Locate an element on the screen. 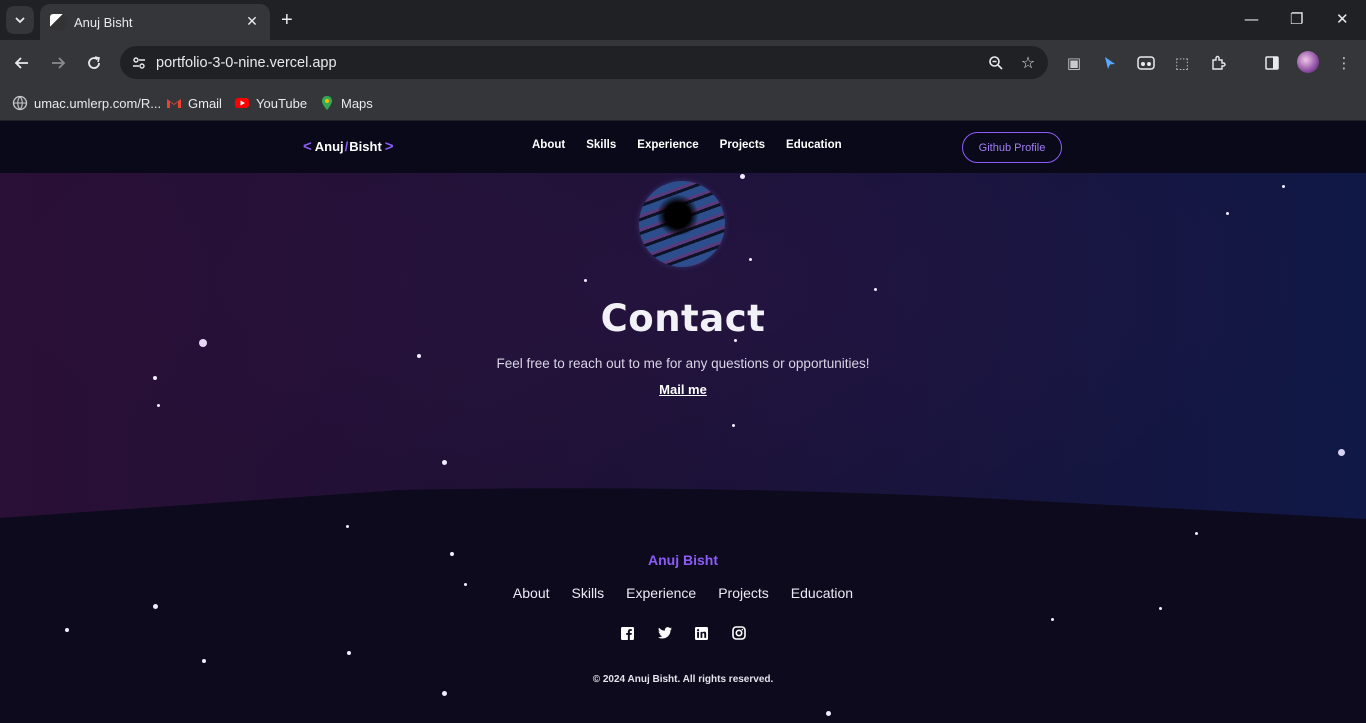 This screenshot has height=723, width=1366. reload-icon is located at coordinates (94, 62).